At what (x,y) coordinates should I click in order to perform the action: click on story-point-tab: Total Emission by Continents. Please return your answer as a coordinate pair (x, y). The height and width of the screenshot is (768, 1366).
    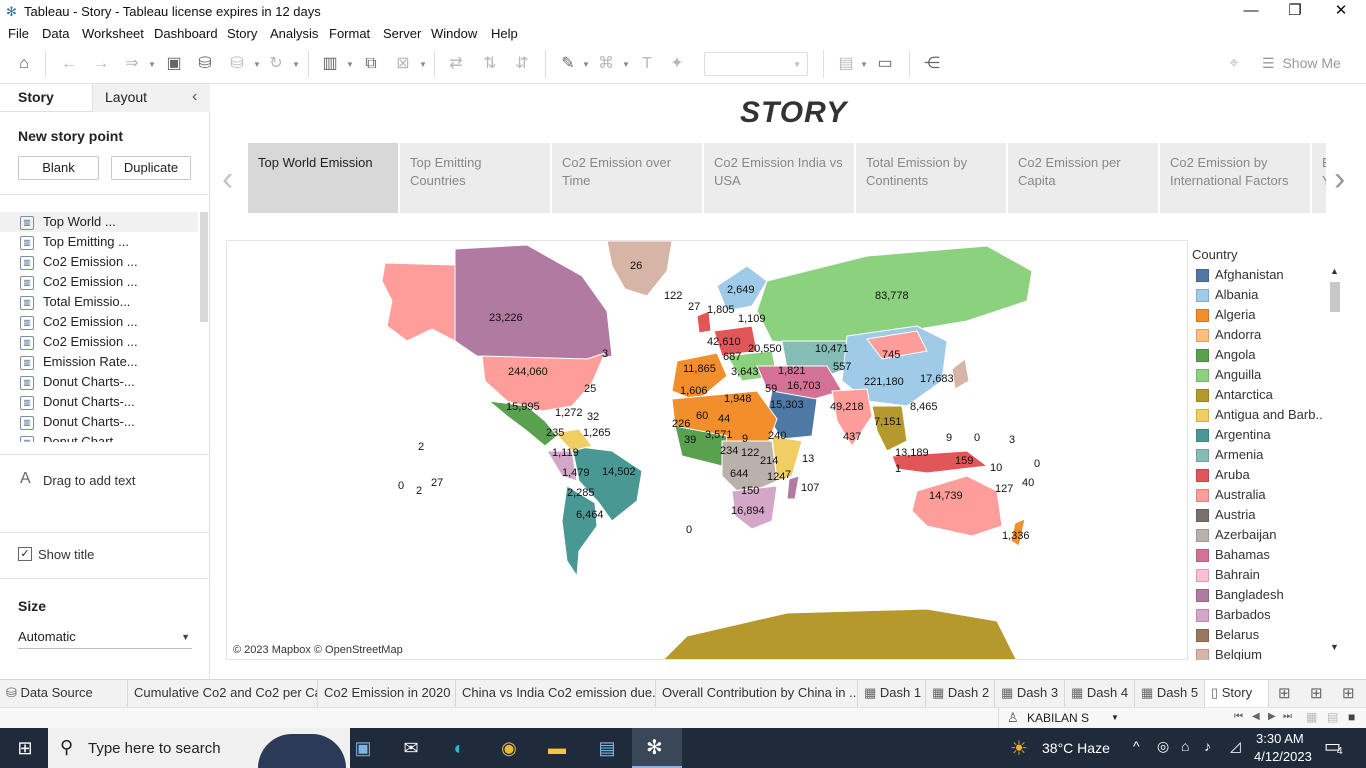
    Looking at the image, I should click on (931, 178).